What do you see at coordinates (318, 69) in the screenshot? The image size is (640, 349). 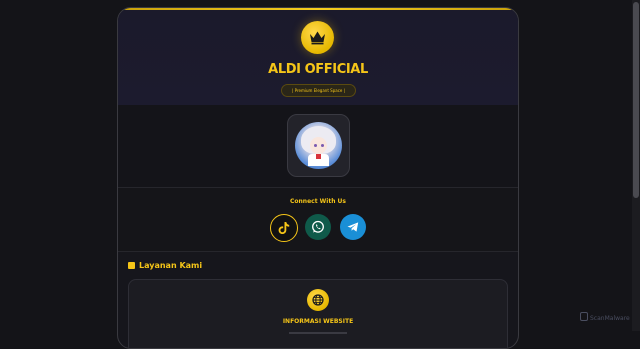 I see `brand-title: ALDI OFFICIAL` at bounding box center [318, 69].